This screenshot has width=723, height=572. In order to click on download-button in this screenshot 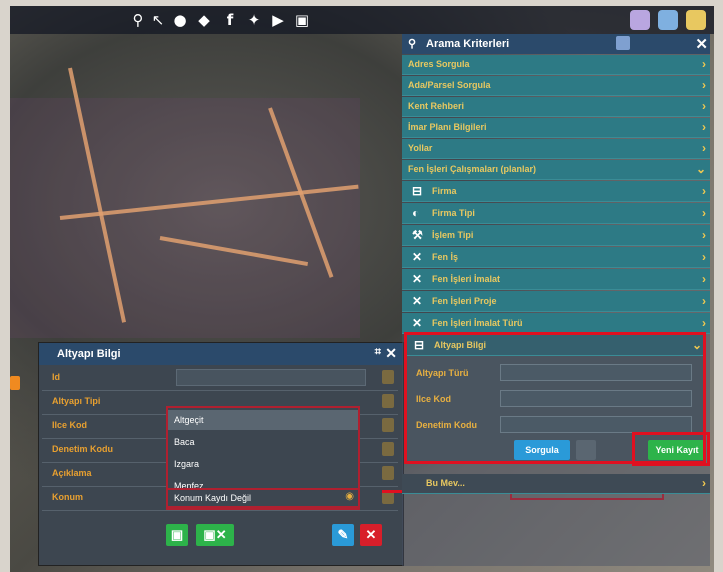, I will do `click(696, 20)`.